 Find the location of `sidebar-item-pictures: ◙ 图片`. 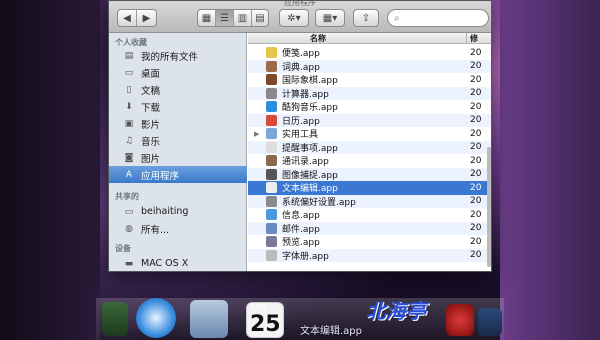

sidebar-item-pictures: ◙ 图片 is located at coordinates (178, 157).